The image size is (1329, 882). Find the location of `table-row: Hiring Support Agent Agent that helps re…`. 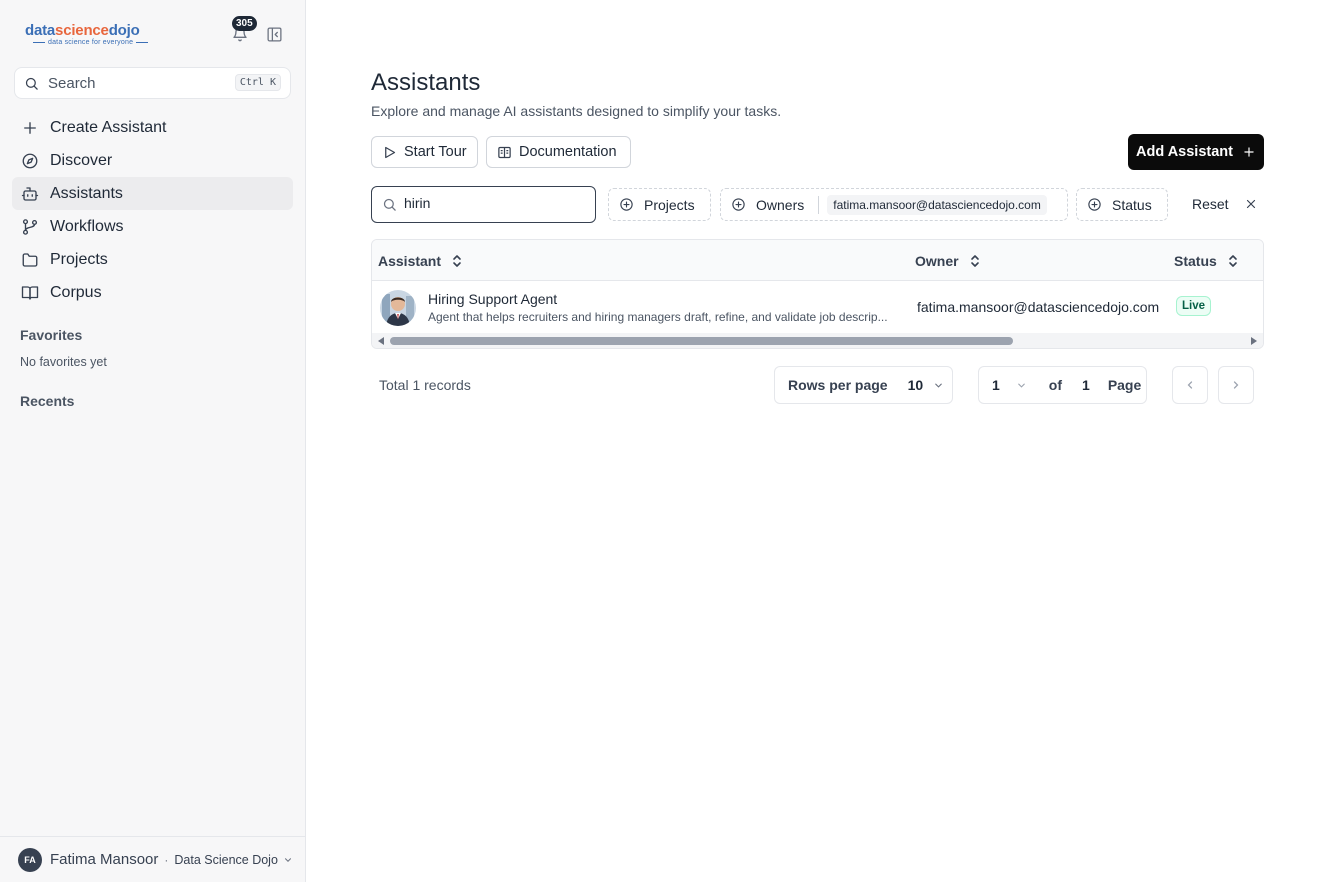

table-row: Hiring Support Agent Agent that helps re… is located at coordinates (817, 307).